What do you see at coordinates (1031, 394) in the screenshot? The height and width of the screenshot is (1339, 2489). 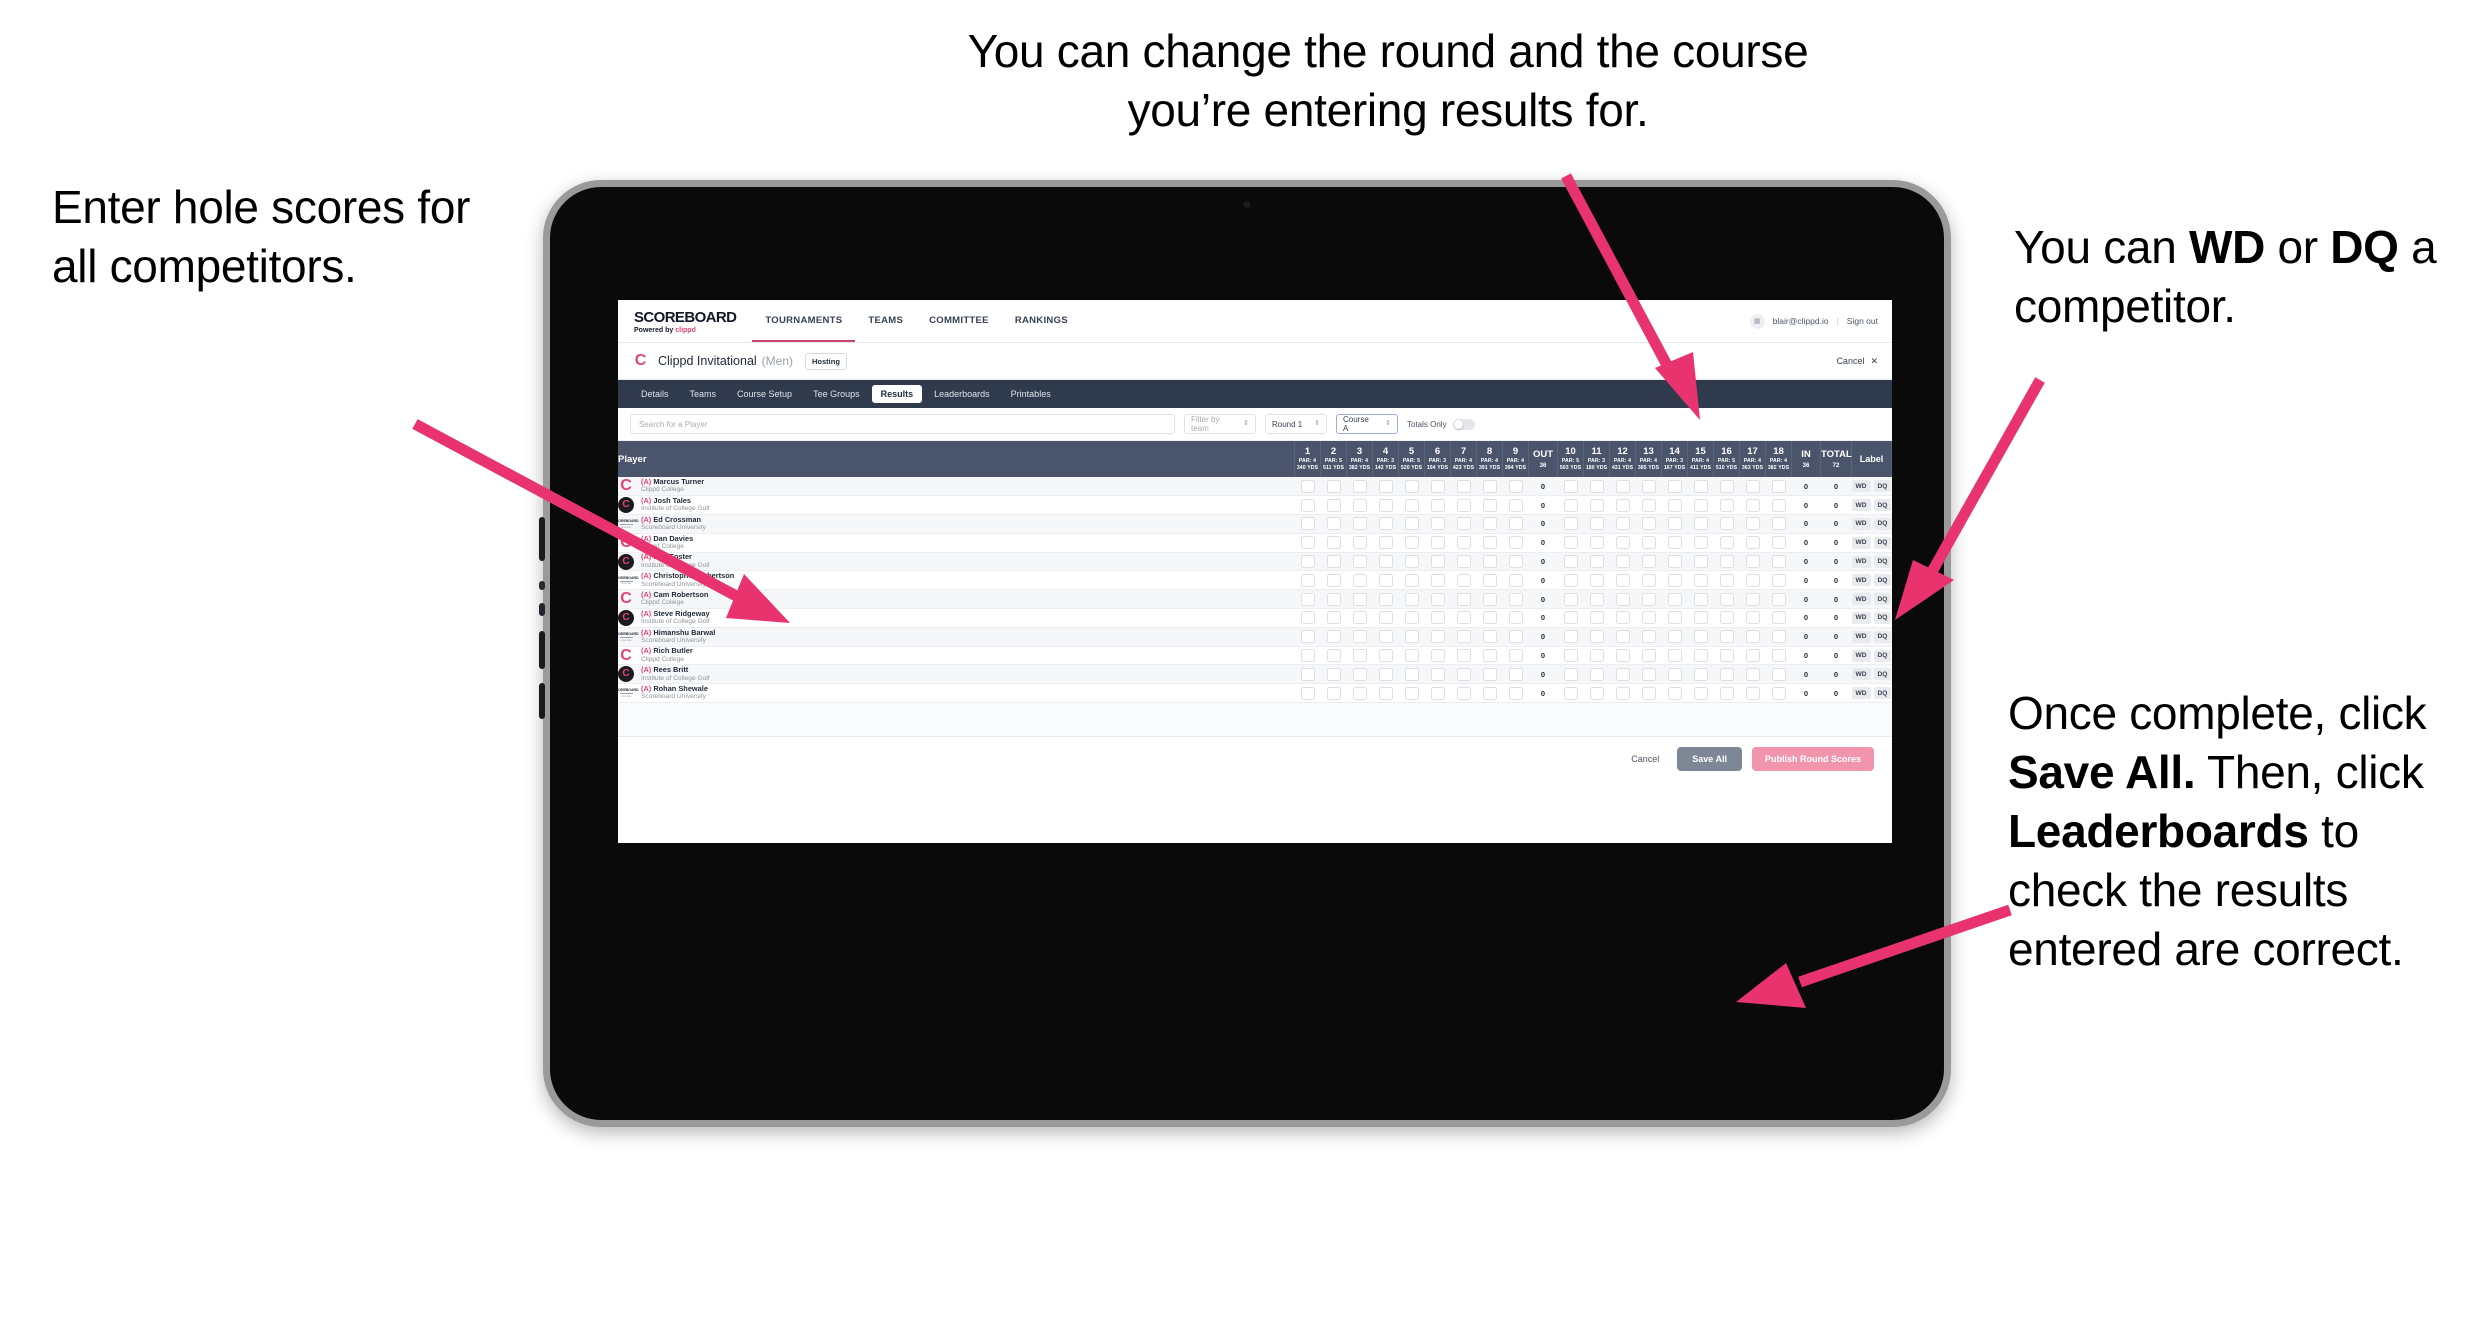 I see `tab-printables: Printables` at bounding box center [1031, 394].